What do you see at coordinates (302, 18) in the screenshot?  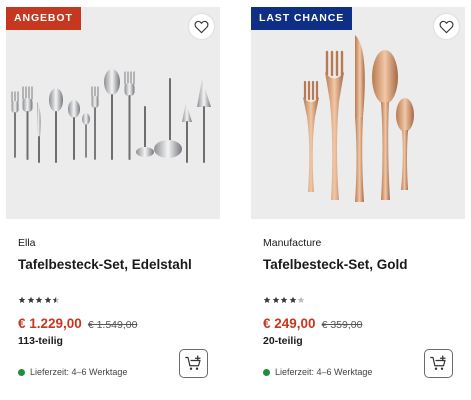 I see `last-chance-badge: LAST CHANCE` at bounding box center [302, 18].